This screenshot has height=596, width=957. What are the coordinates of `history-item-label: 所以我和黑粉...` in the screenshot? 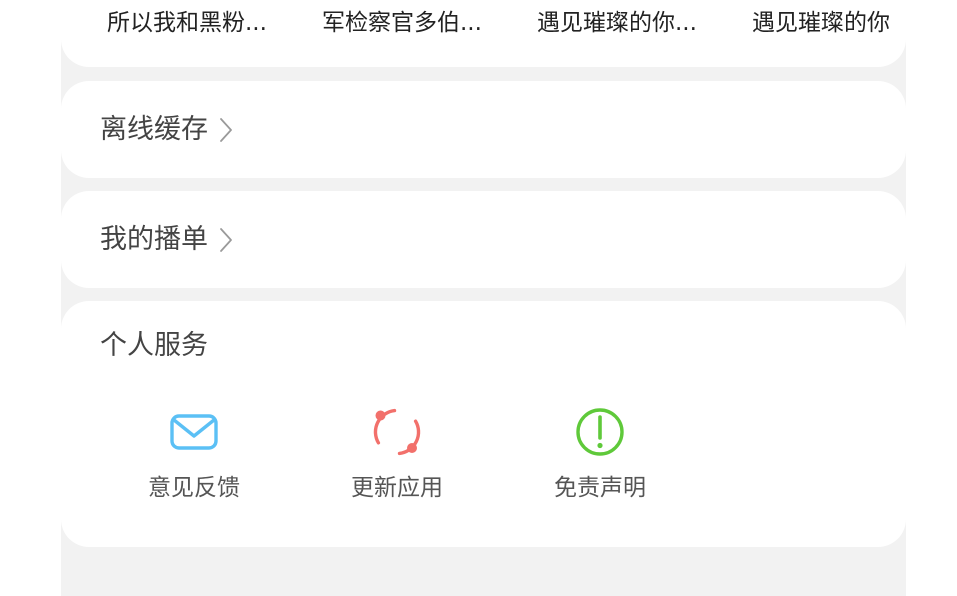 It's located at (187, 23).